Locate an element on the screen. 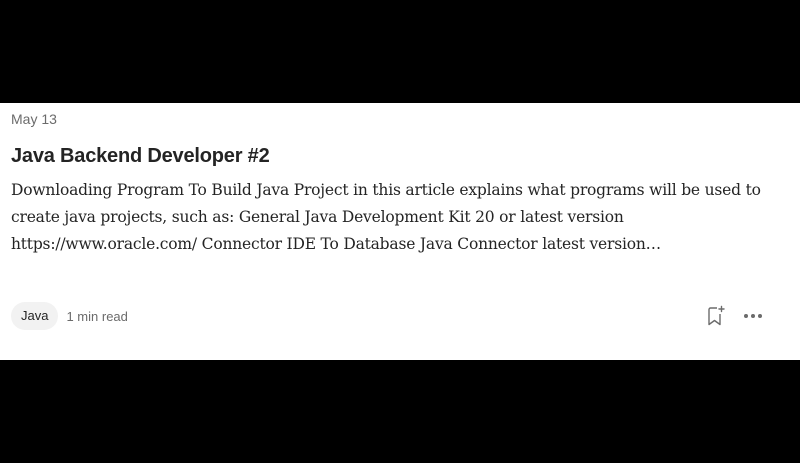 The height and width of the screenshot is (463, 800). post-actions is located at coordinates (734, 316).